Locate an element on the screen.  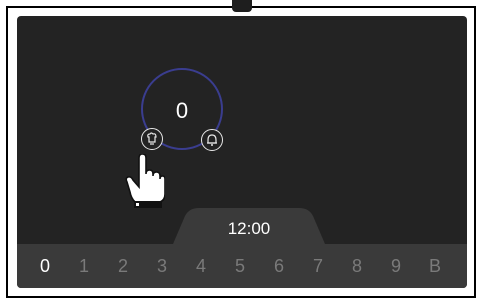
pointing-hand-icon is located at coordinates (145, 181).